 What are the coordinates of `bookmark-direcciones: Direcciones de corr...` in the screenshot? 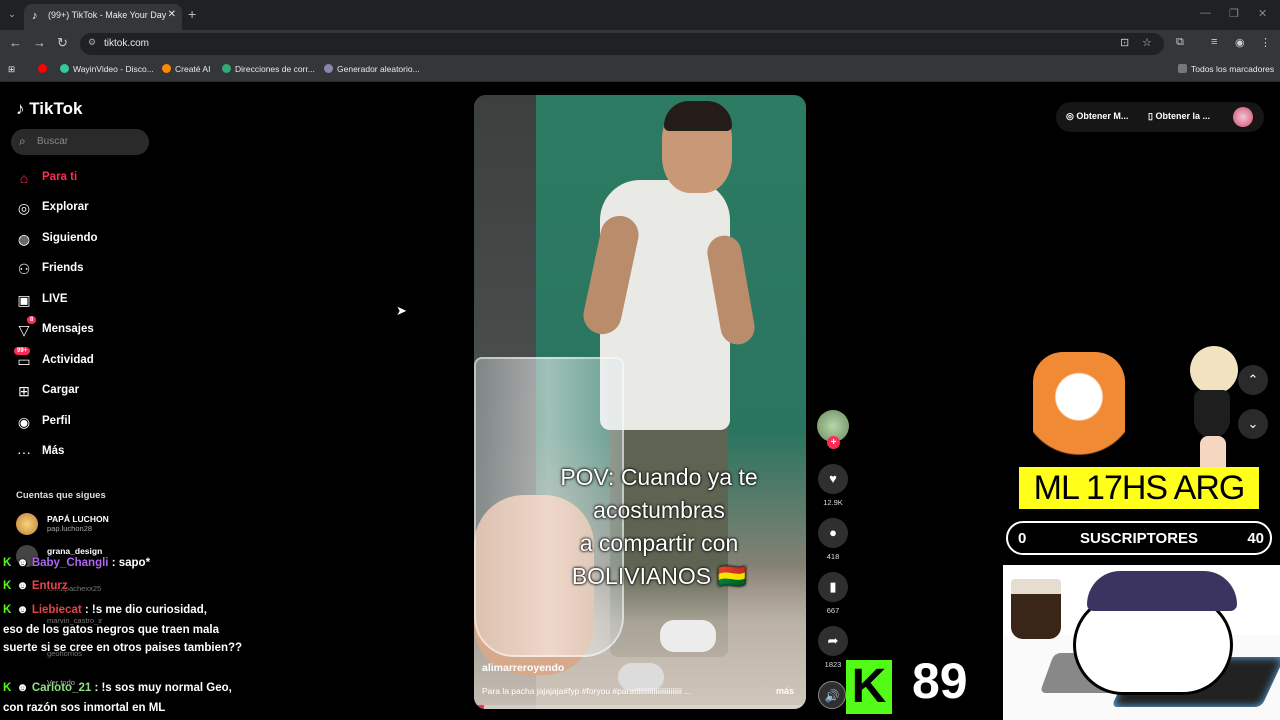 It's located at (268, 69).